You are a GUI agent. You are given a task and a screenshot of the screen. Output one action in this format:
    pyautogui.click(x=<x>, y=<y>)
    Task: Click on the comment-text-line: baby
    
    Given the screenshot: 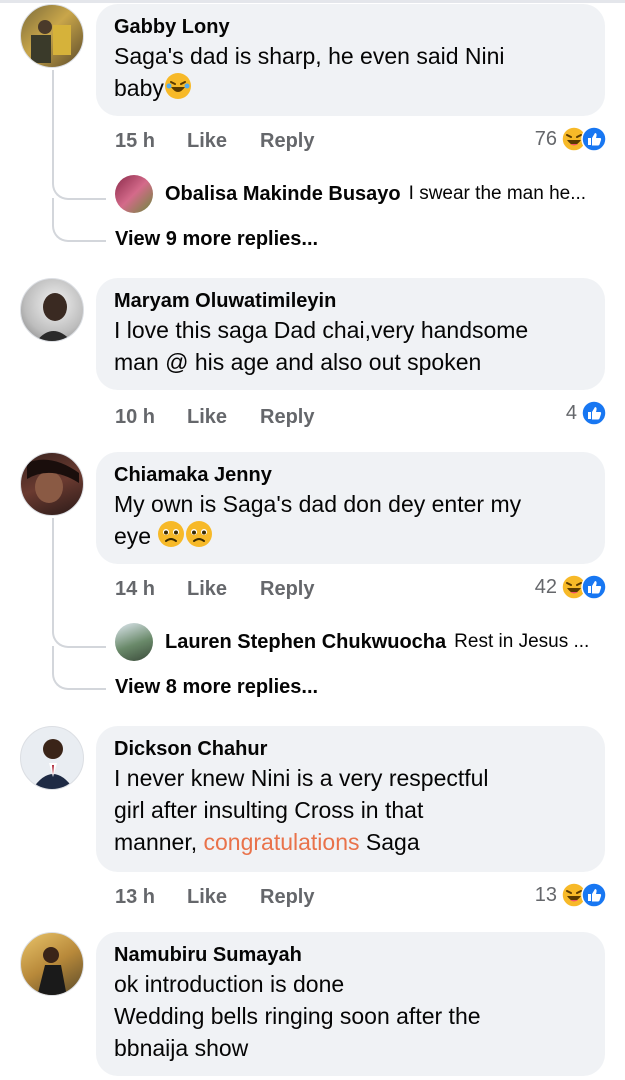 What is the action you would take?
    pyautogui.click(x=139, y=88)
    